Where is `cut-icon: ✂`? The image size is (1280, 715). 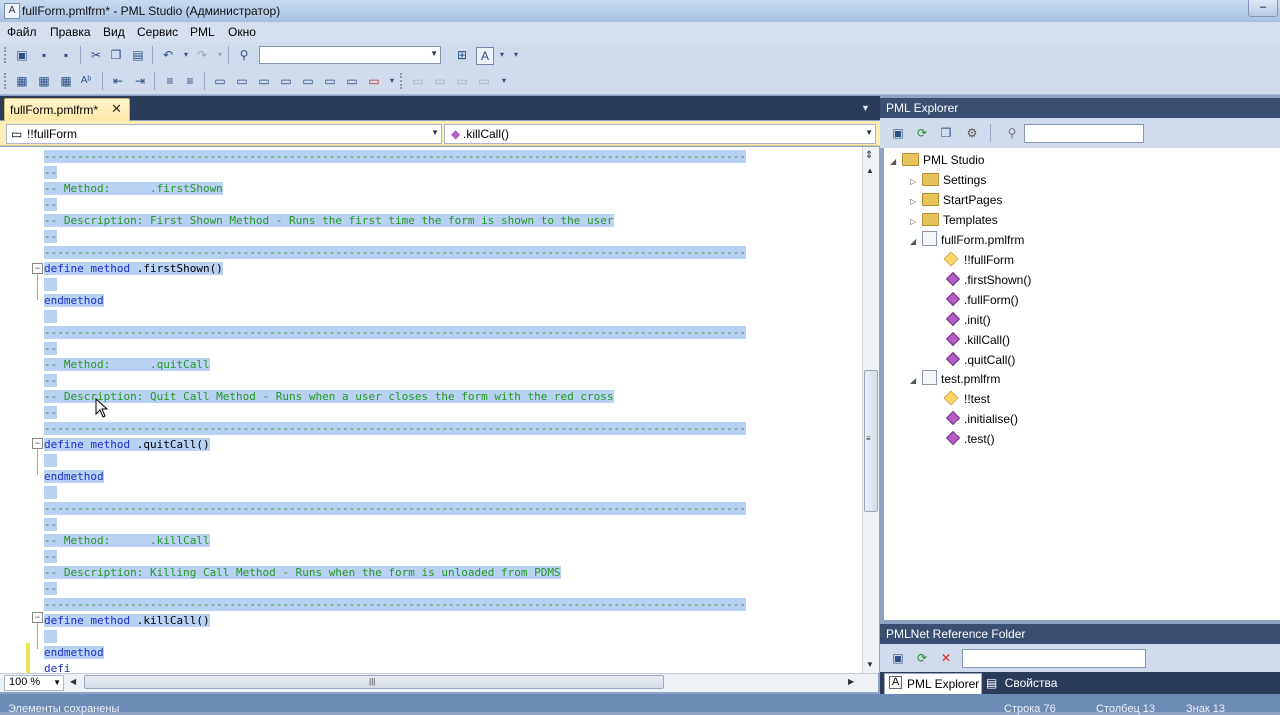
cut-icon: ✂ is located at coordinates (96, 55).